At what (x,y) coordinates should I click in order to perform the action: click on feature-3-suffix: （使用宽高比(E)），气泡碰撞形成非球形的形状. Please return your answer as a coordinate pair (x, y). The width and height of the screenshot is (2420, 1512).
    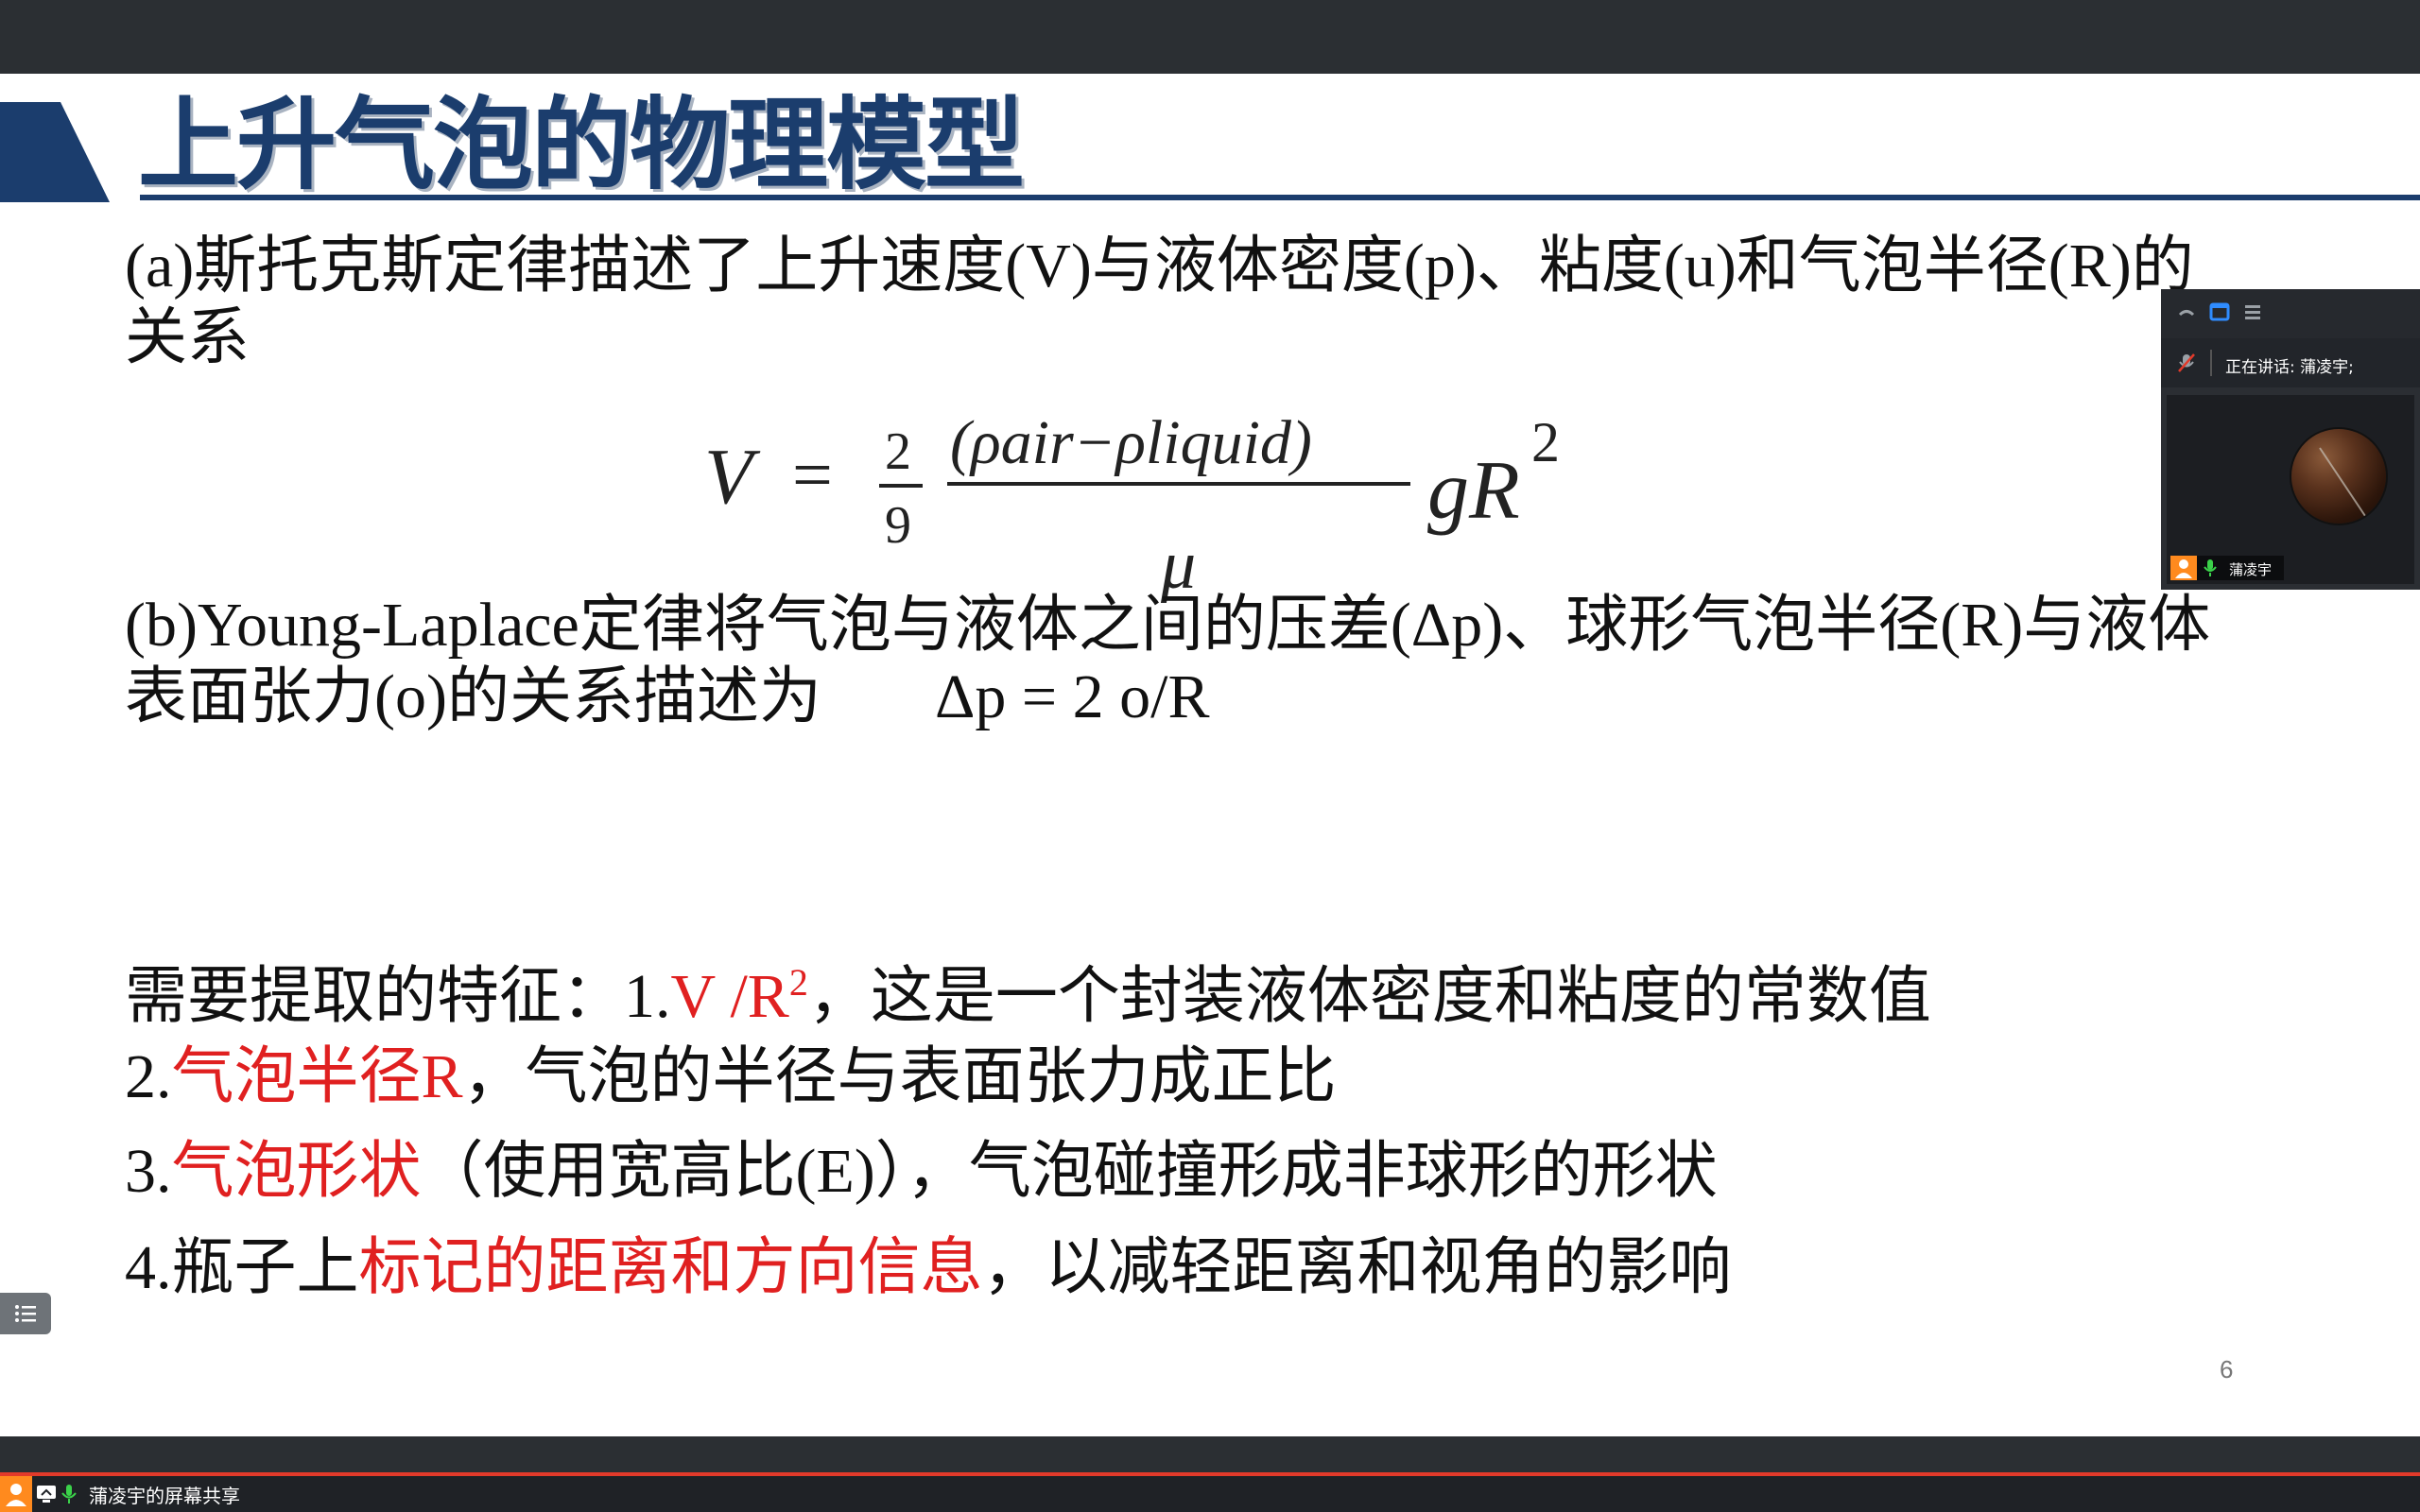
    Looking at the image, I should click on (1069, 1171).